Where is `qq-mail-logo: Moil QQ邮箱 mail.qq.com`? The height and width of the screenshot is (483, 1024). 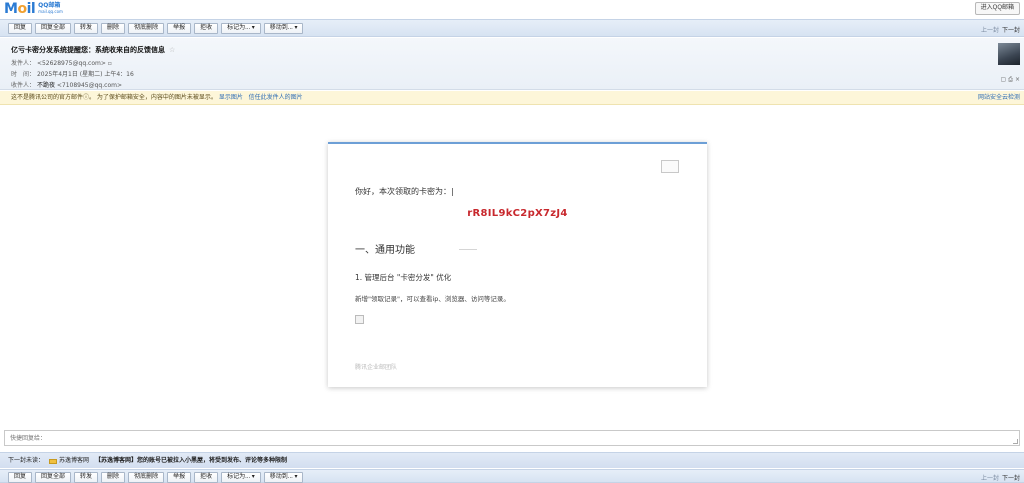 qq-mail-logo: Moil QQ邮箱 mail.qq.com is located at coordinates (33, 9).